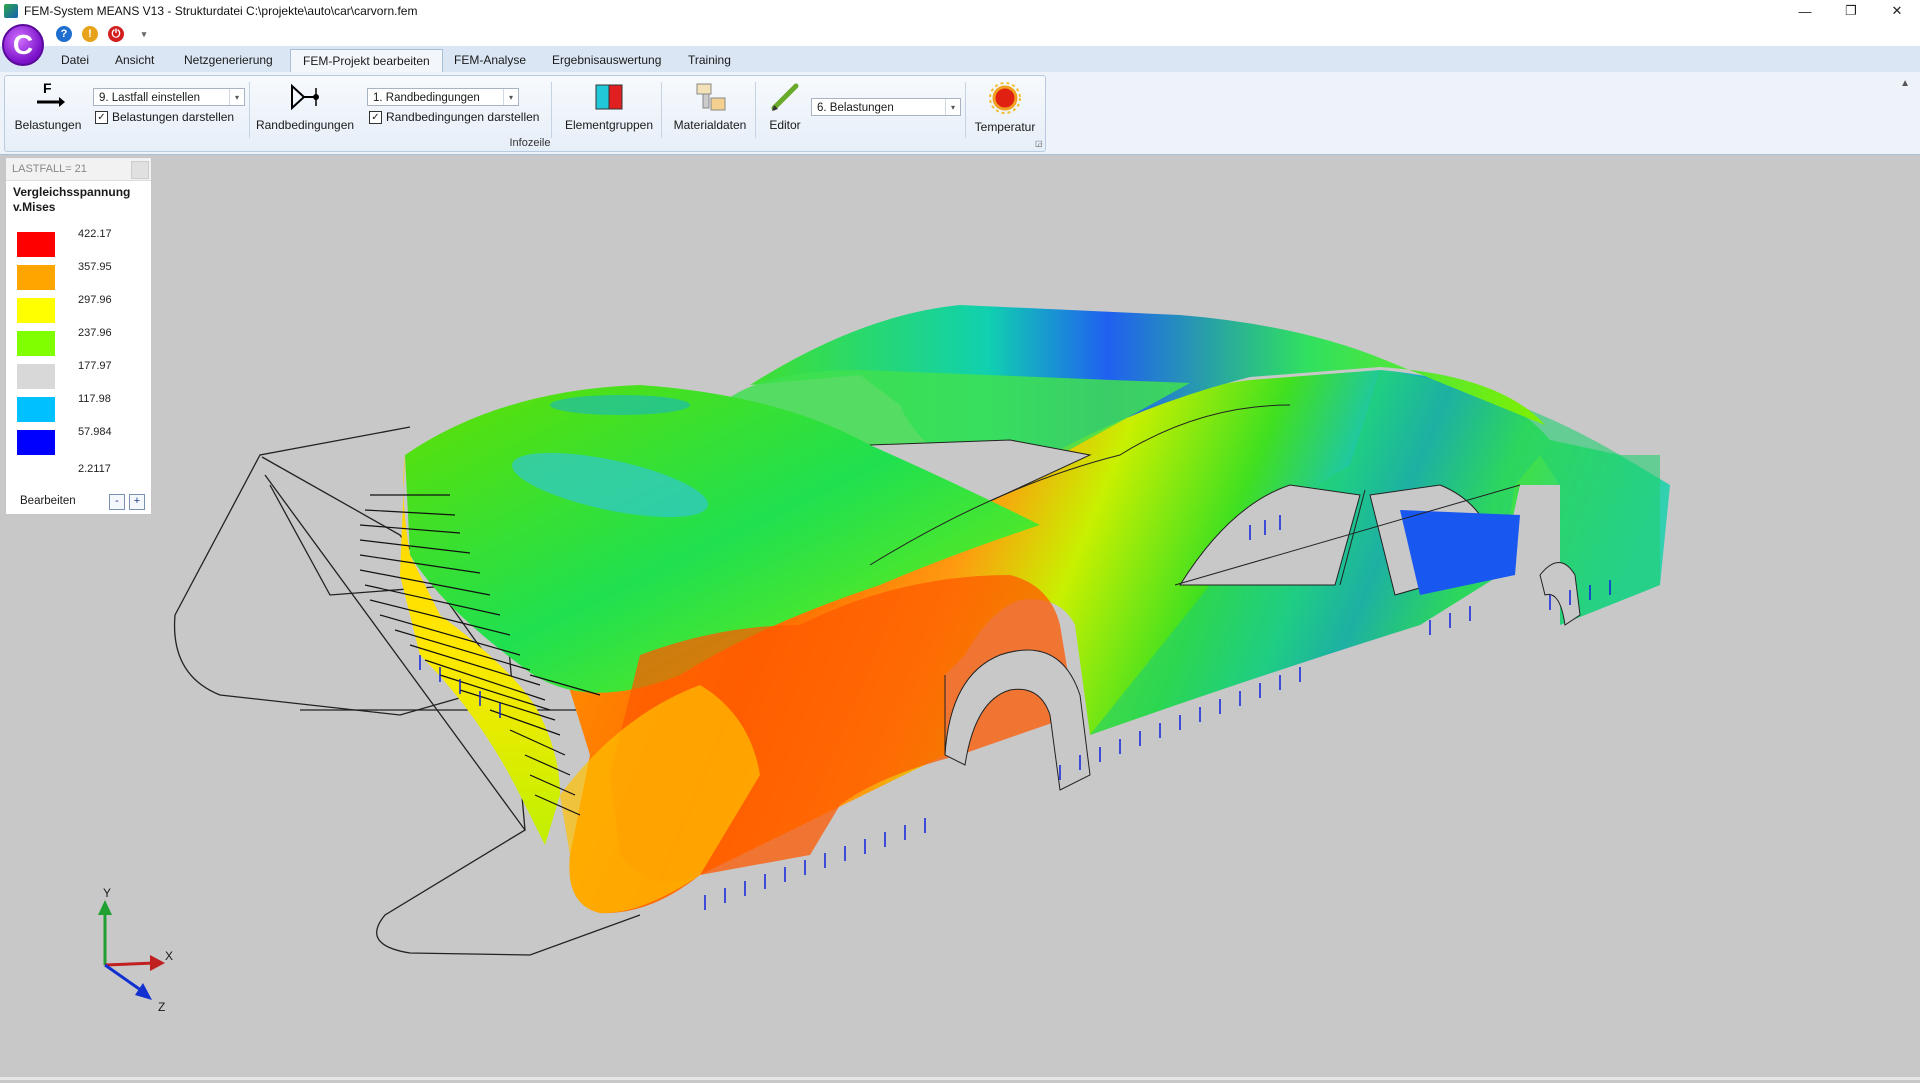 The width and height of the screenshot is (1920, 1083). What do you see at coordinates (116, 34) in the screenshot?
I see `power-icon: ⏻` at bounding box center [116, 34].